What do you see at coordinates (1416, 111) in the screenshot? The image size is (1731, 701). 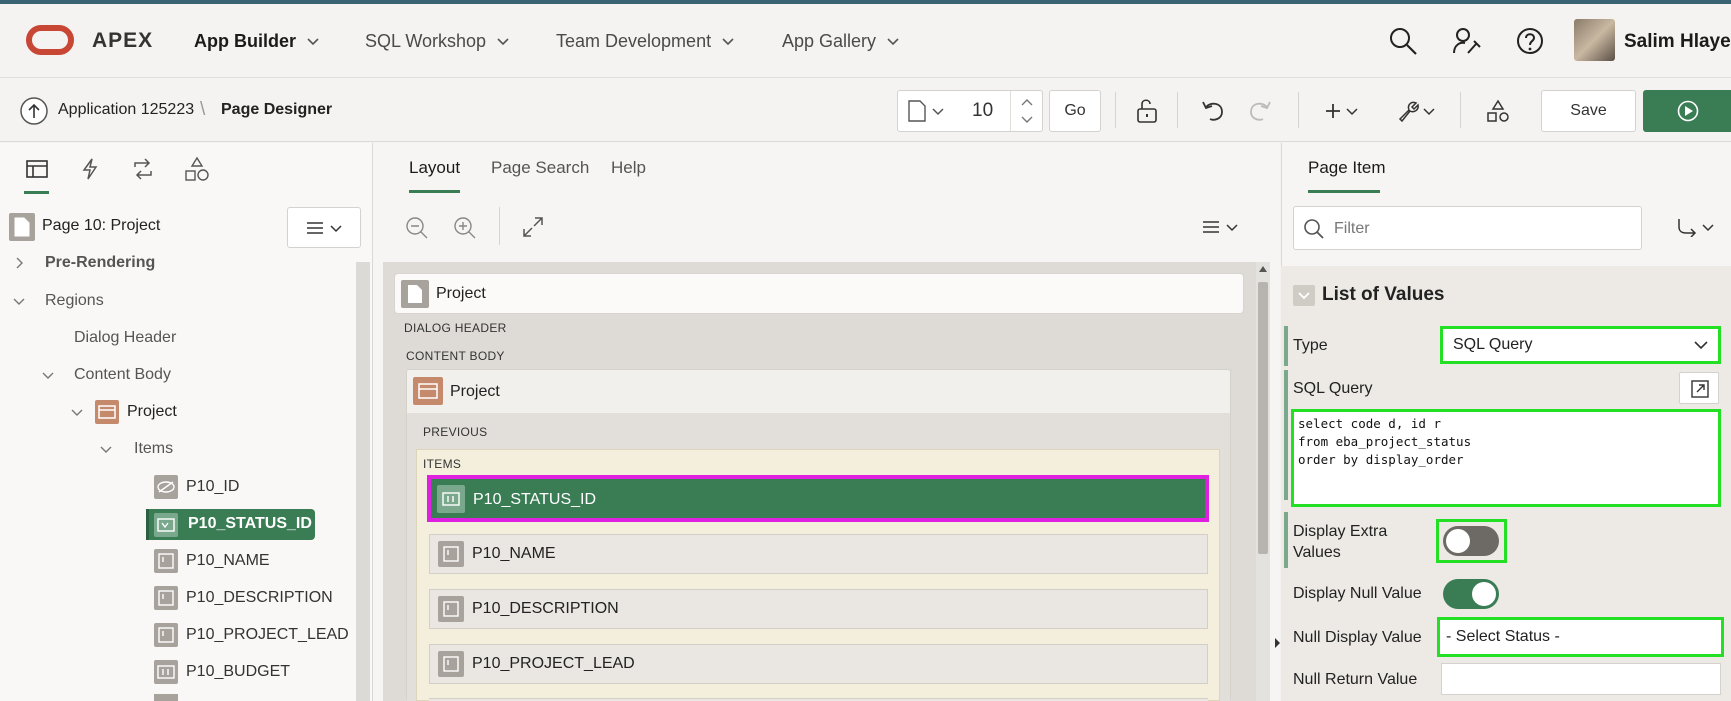 I see `utilities-menu-button` at bounding box center [1416, 111].